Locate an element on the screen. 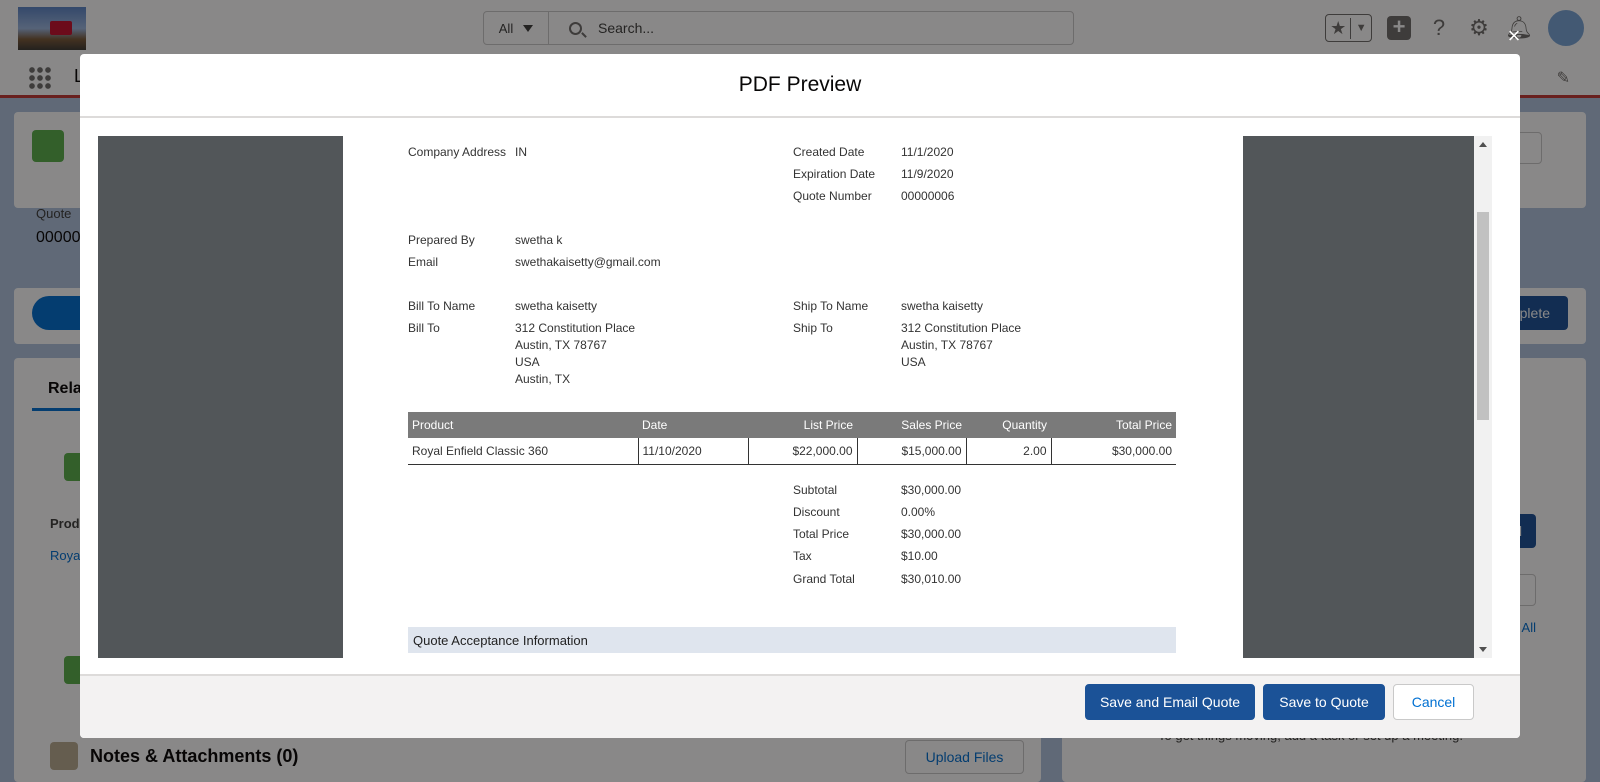 The height and width of the screenshot is (782, 1600). column-header-list-price: List Price is located at coordinates (802, 425).